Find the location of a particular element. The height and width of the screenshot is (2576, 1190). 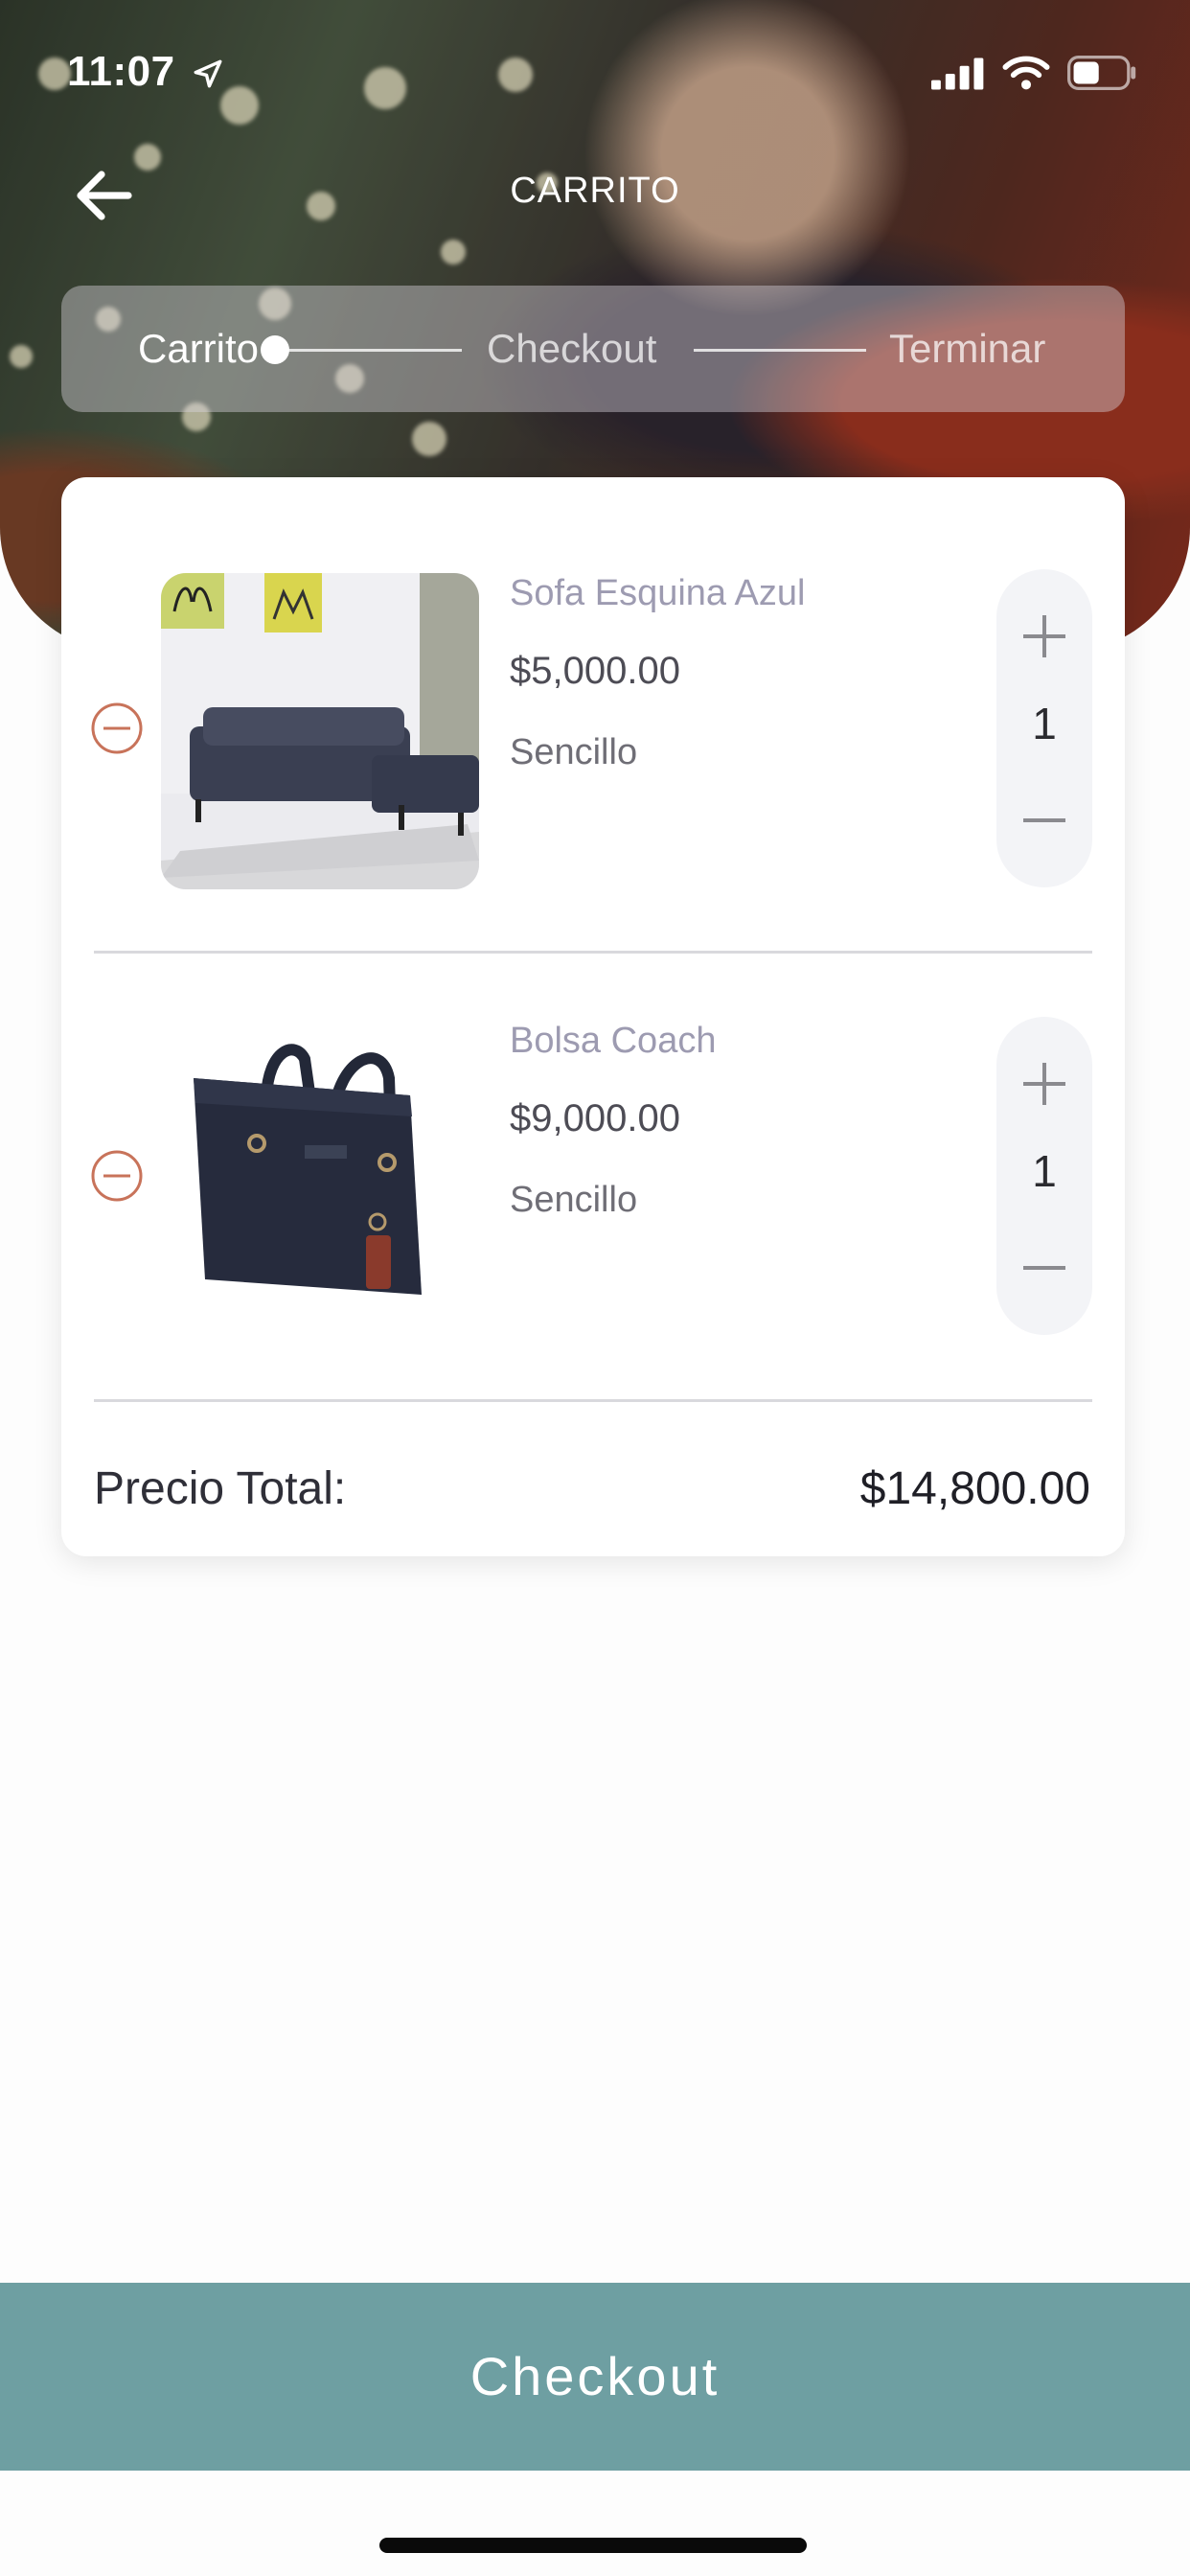

cart-item: Sofa Esquina Azul $5,000.00 Sencillo 1 is located at coordinates (593, 734).